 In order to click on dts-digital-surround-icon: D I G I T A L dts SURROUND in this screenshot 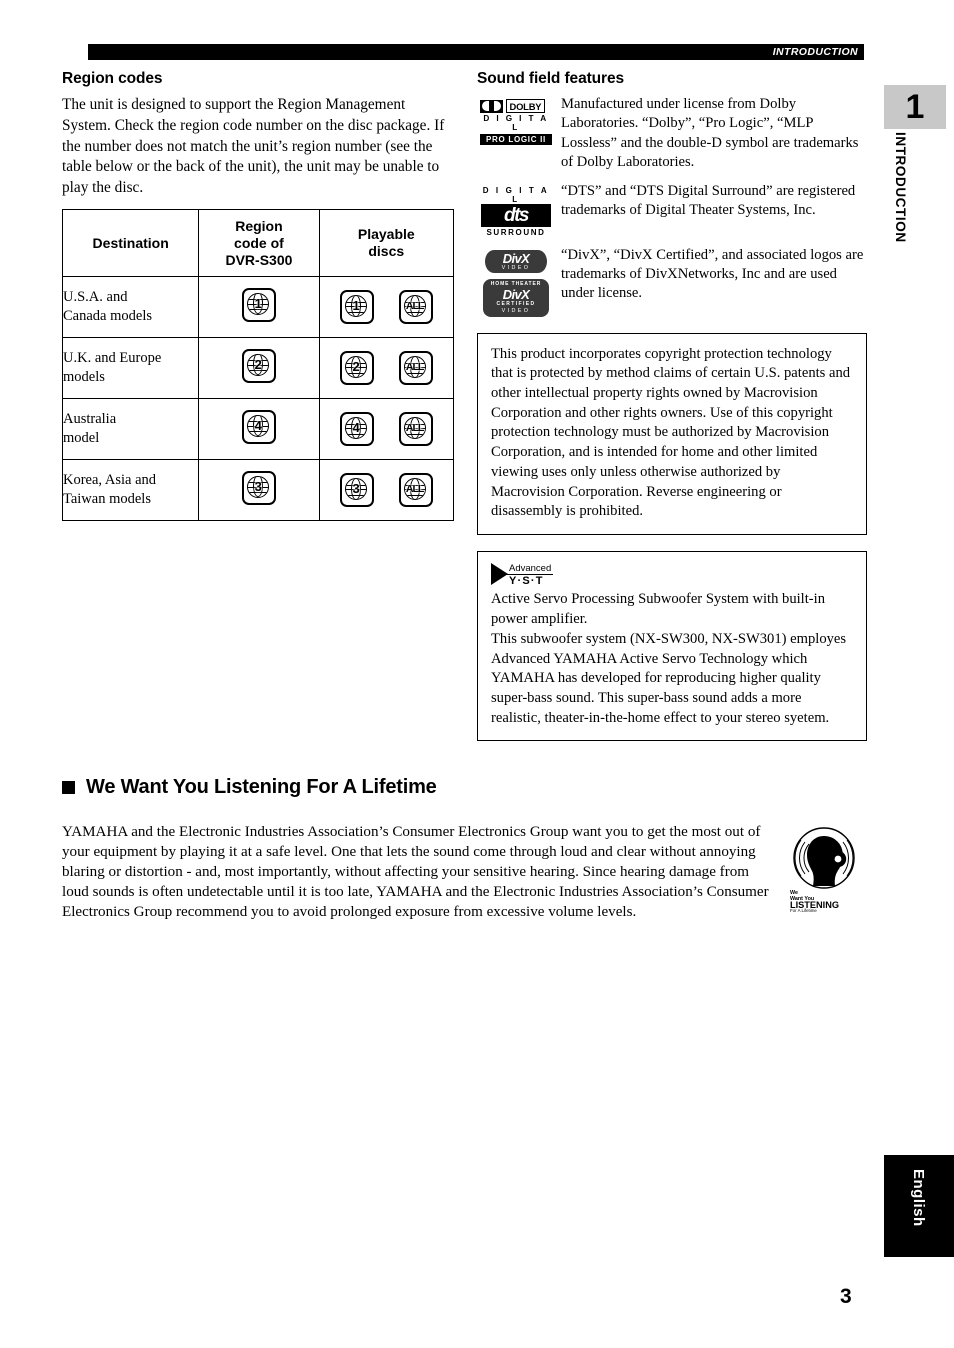, I will do `click(516, 209)`.